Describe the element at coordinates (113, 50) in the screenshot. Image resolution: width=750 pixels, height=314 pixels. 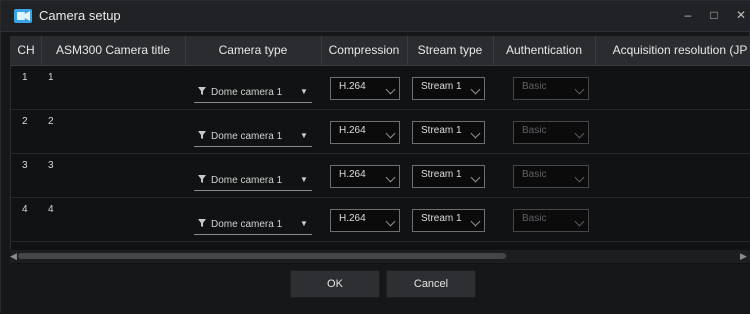
I see `column-header-camera-title: ASM300 Camera title` at that location.